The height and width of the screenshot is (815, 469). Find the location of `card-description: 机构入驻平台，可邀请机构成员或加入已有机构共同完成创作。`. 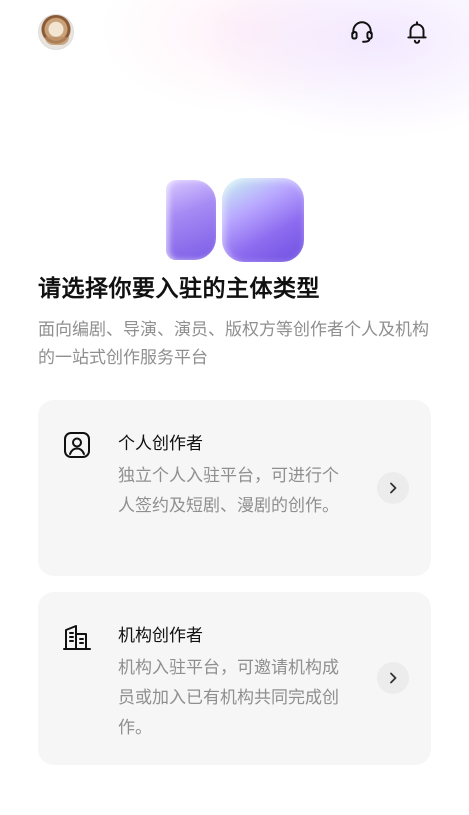

card-description: 机构入驻平台，可邀请机构成员或加入已有机构共同完成创作。 is located at coordinates (228, 698).